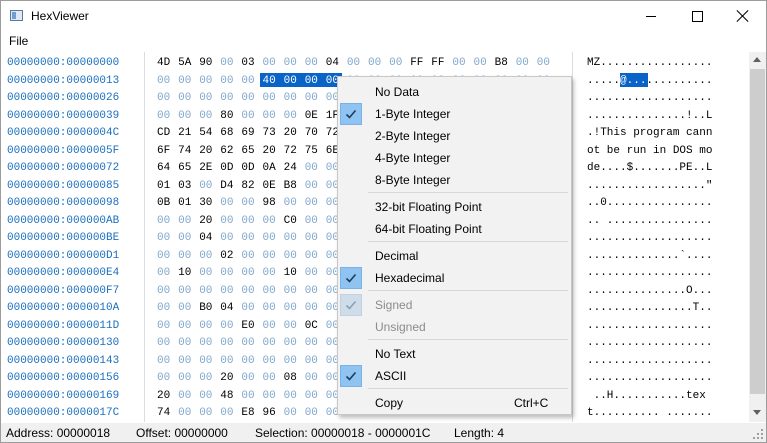 The height and width of the screenshot is (443, 767). I want to click on byte-cell: 2E, so click(207, 168).